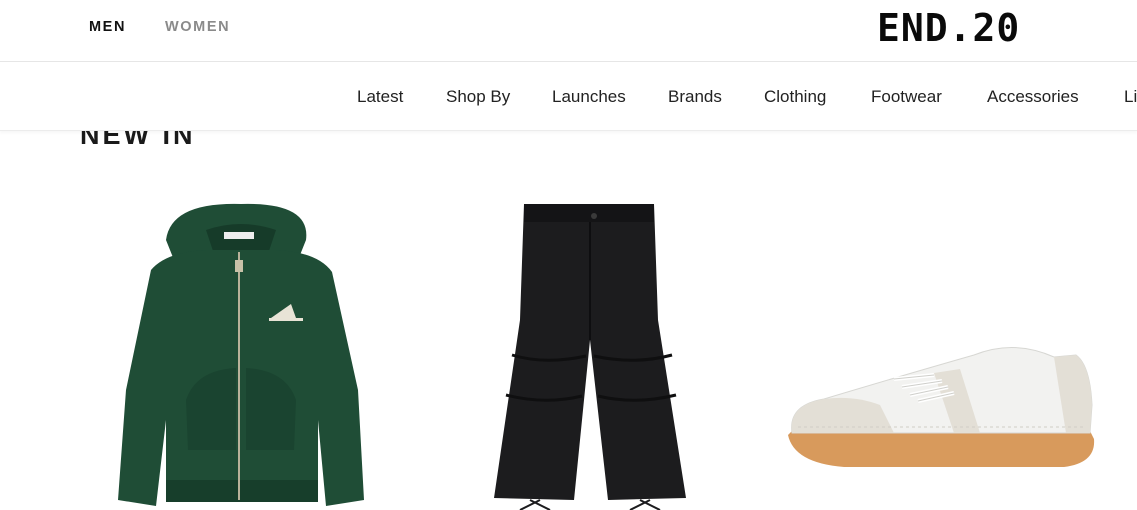  I want to click on nav-item-clothing: Clothing, so click(795, 97).